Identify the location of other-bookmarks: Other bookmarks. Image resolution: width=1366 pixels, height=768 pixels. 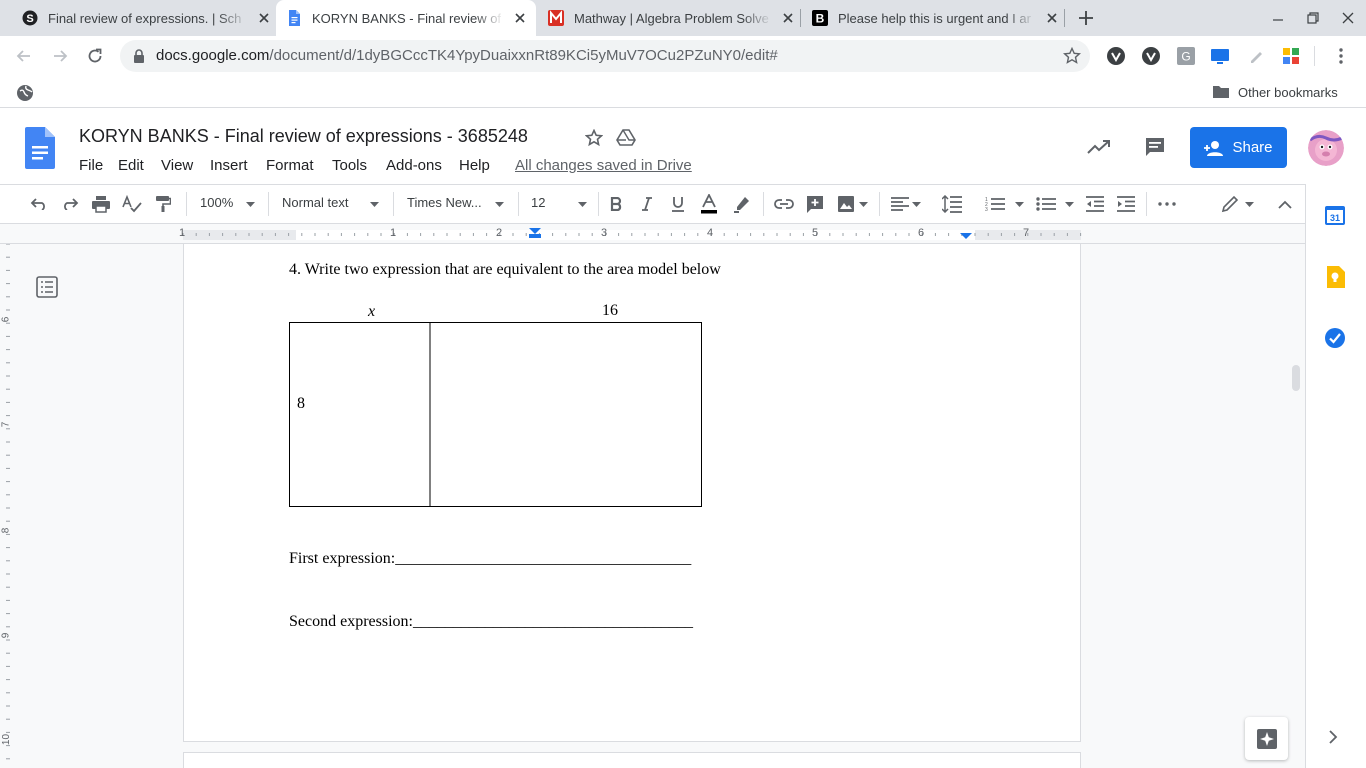
(1275, 92).